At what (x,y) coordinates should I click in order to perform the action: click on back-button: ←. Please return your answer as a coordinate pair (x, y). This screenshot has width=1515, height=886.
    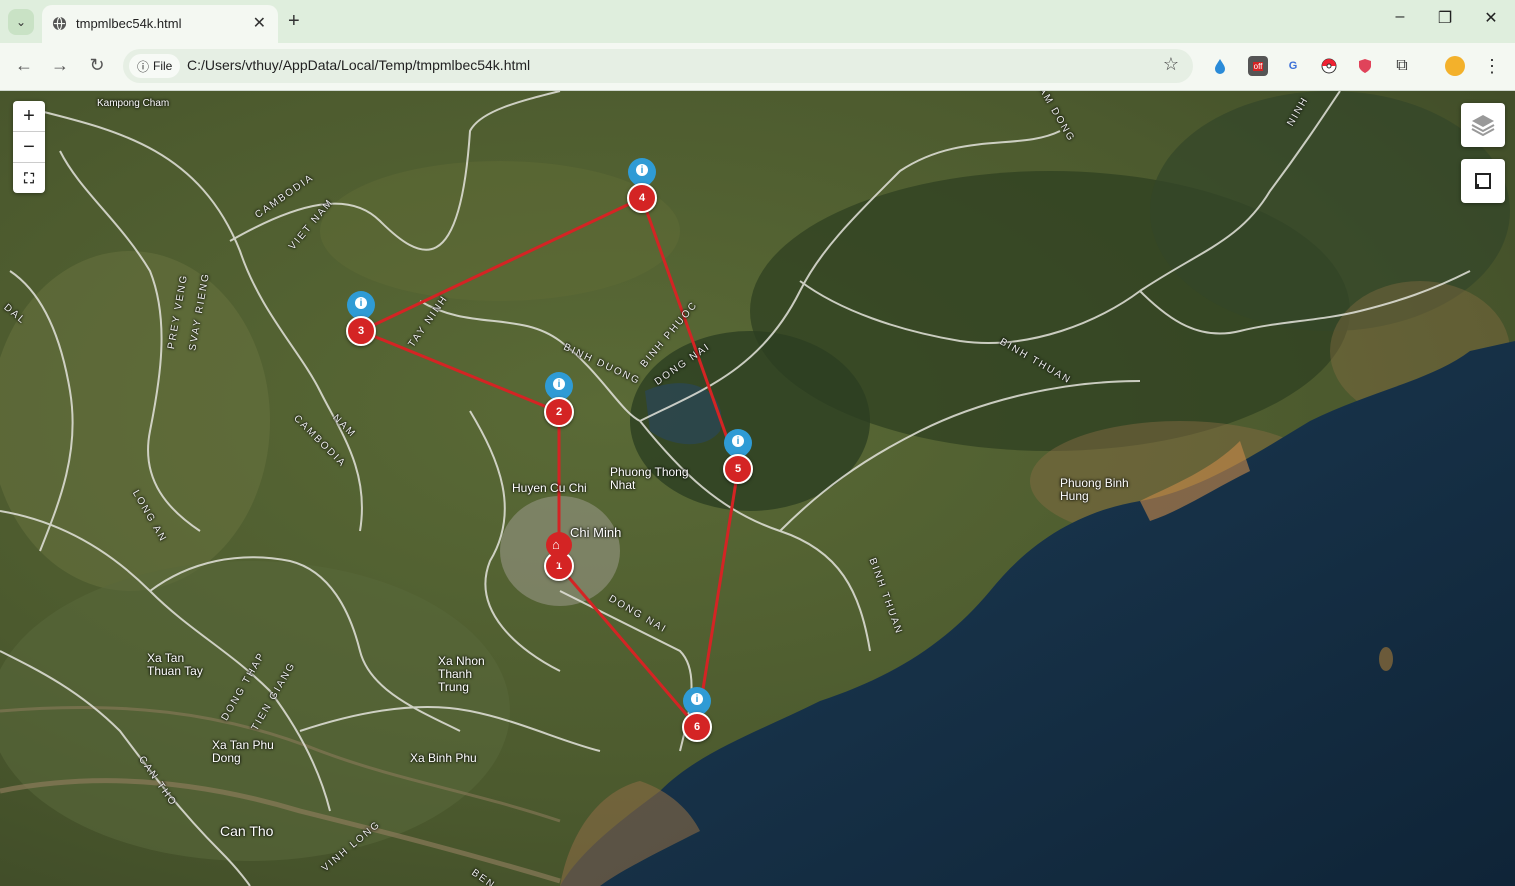
    Looking at the image, I should click on (24, 65).